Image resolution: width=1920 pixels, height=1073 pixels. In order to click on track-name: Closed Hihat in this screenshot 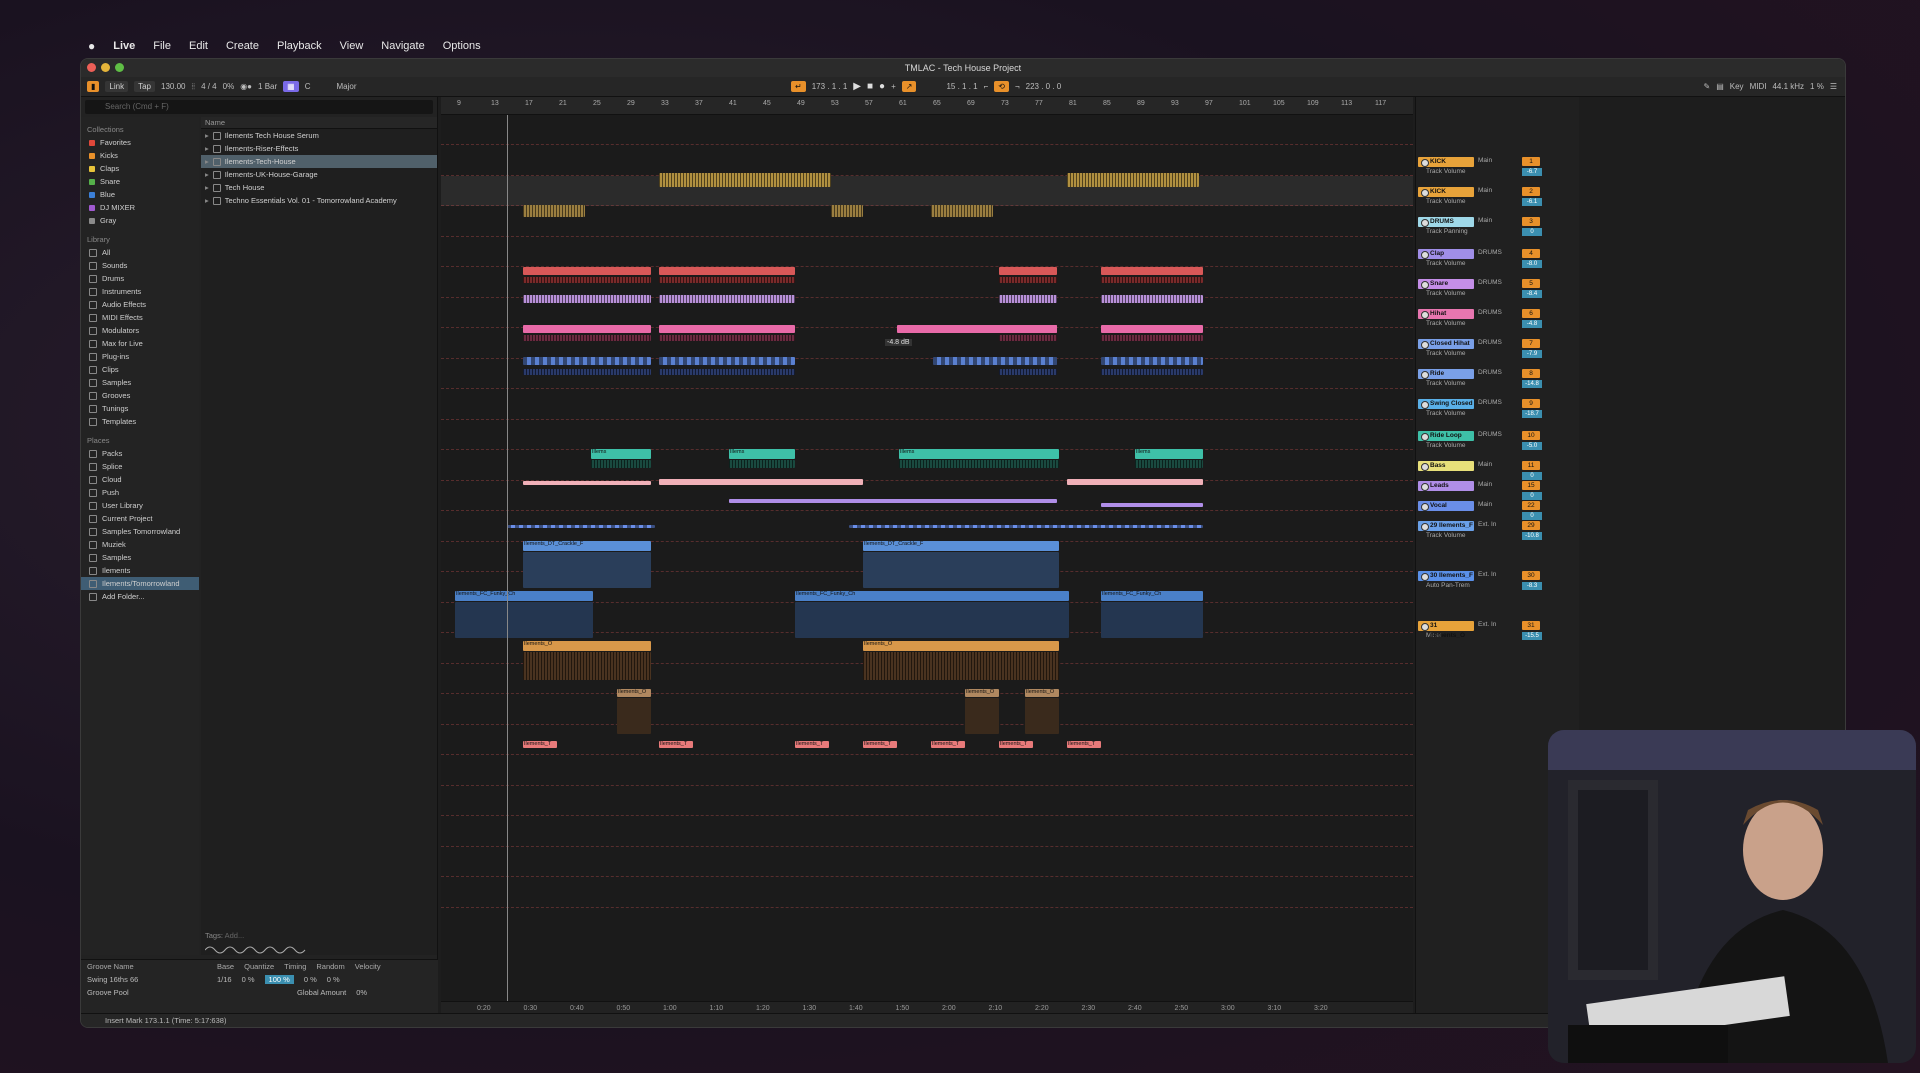, I will do `click(1446, 344)`.